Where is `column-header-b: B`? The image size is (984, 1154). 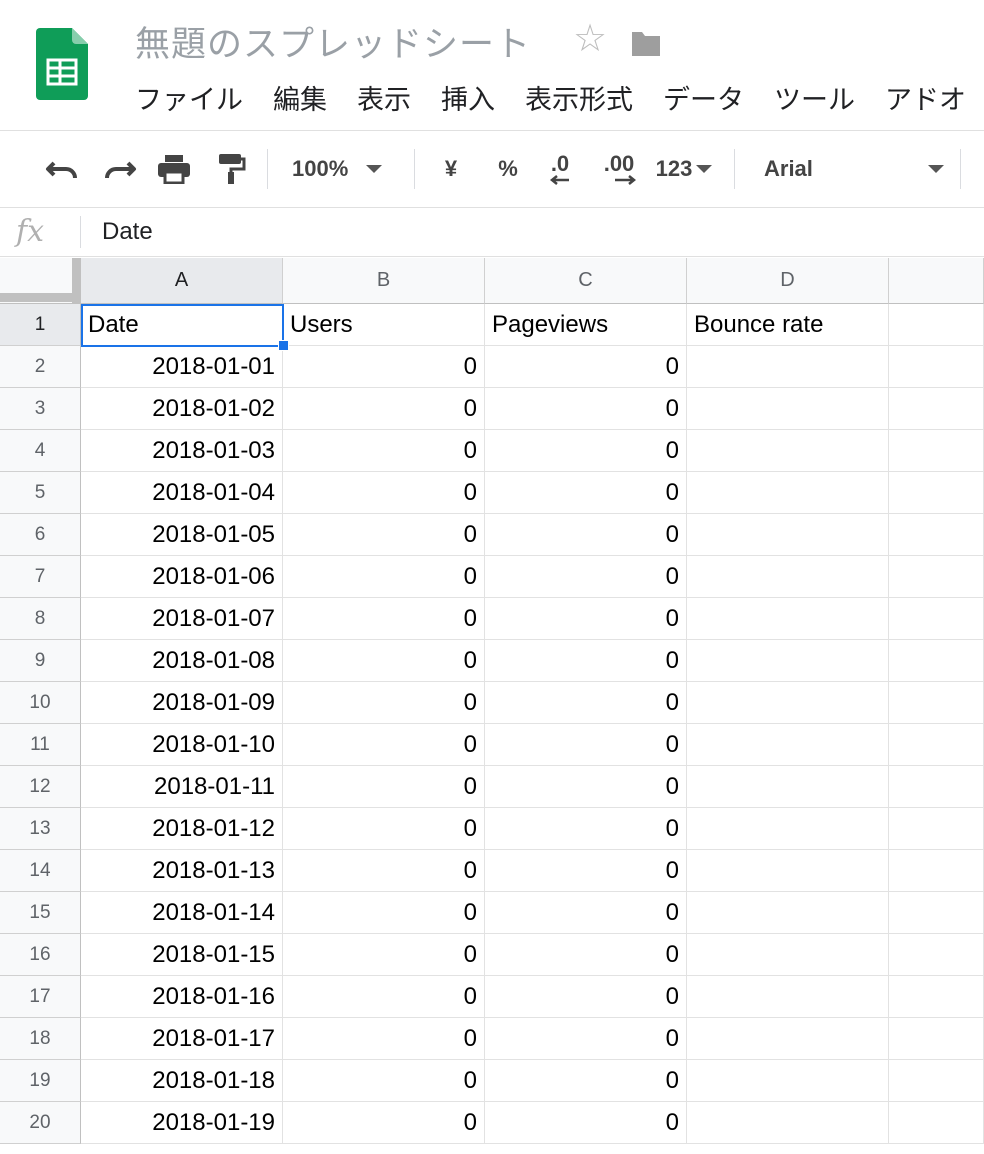 column-header-b: B is located at coordinates (384, 281).